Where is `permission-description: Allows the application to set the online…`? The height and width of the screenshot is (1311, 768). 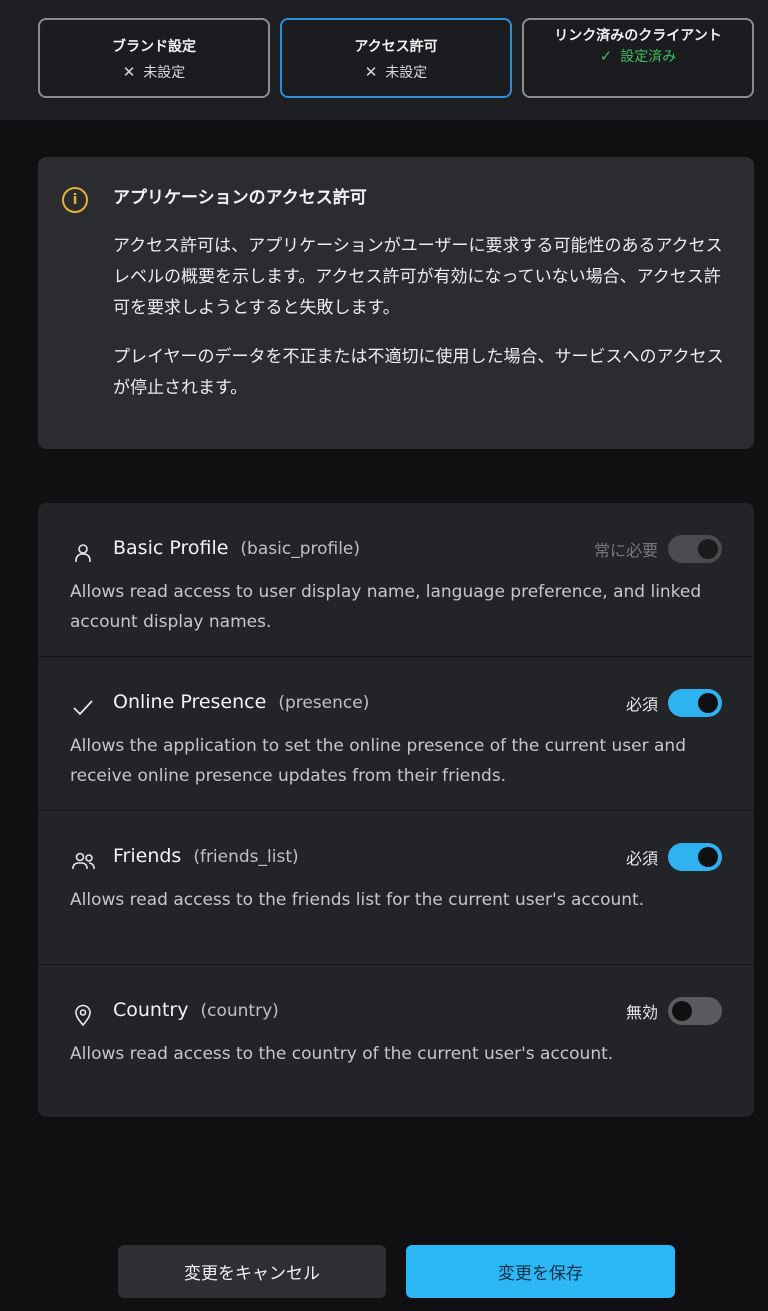
permission-description: Allows the application to set the online… is located at coordinates (378, 761).